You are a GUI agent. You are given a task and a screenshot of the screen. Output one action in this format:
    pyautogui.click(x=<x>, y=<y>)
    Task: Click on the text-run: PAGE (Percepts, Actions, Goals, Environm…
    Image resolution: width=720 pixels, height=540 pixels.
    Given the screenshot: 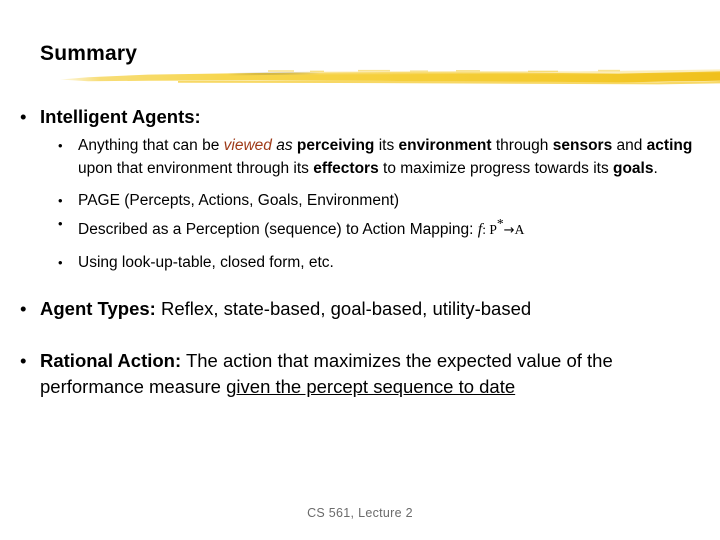 What is the action you would take?
    pyautogui.click(x=239, y=200)
    